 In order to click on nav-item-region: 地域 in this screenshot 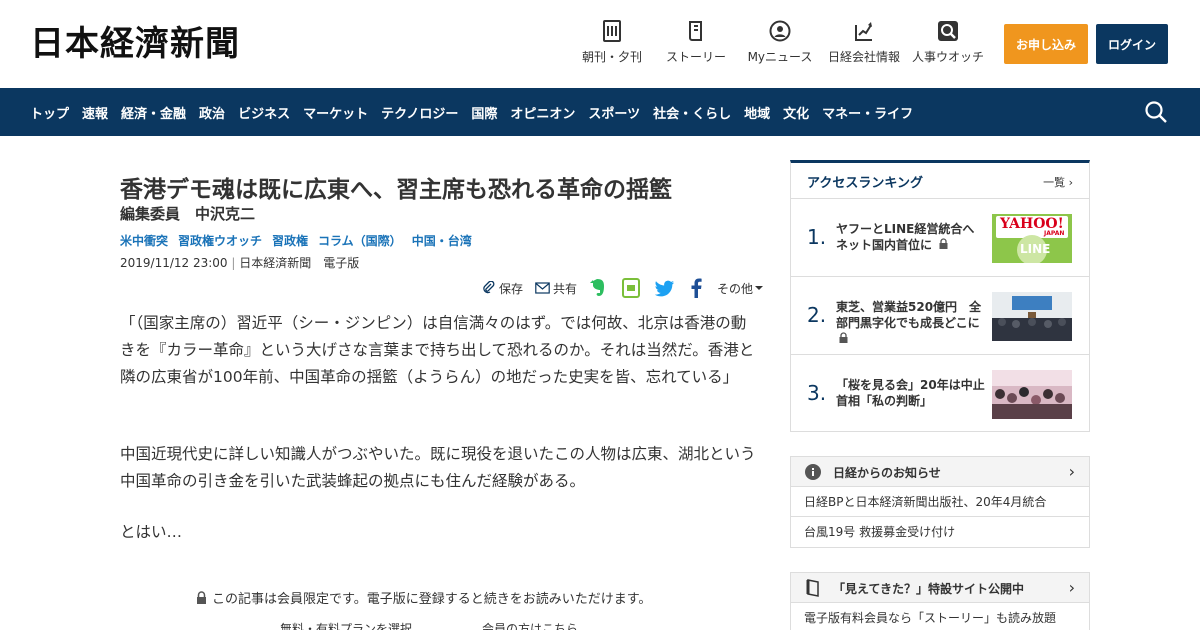, I will do `click(757, 112)`.